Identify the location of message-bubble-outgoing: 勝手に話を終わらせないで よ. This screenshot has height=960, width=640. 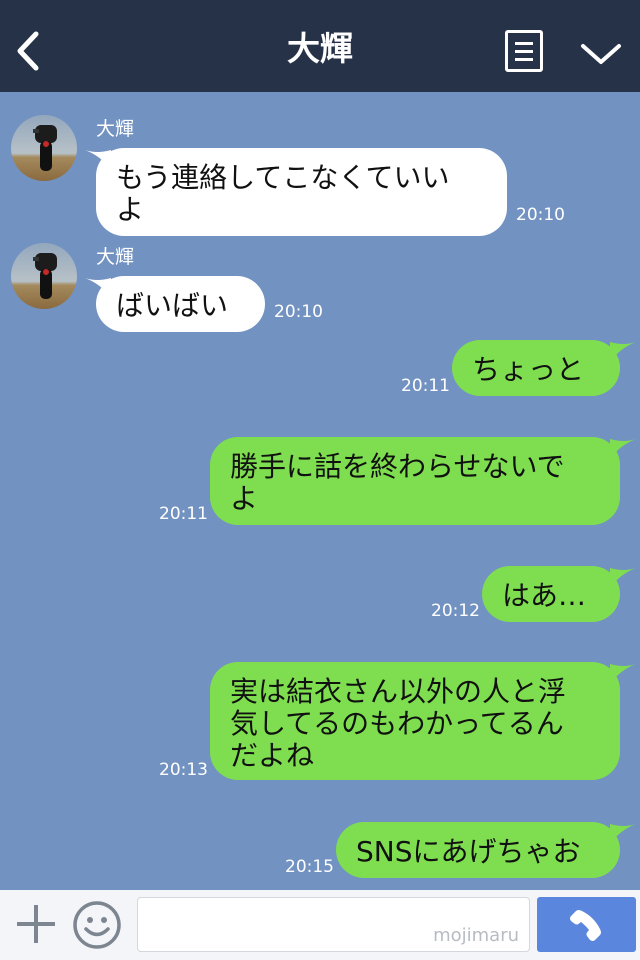
(415, 481).